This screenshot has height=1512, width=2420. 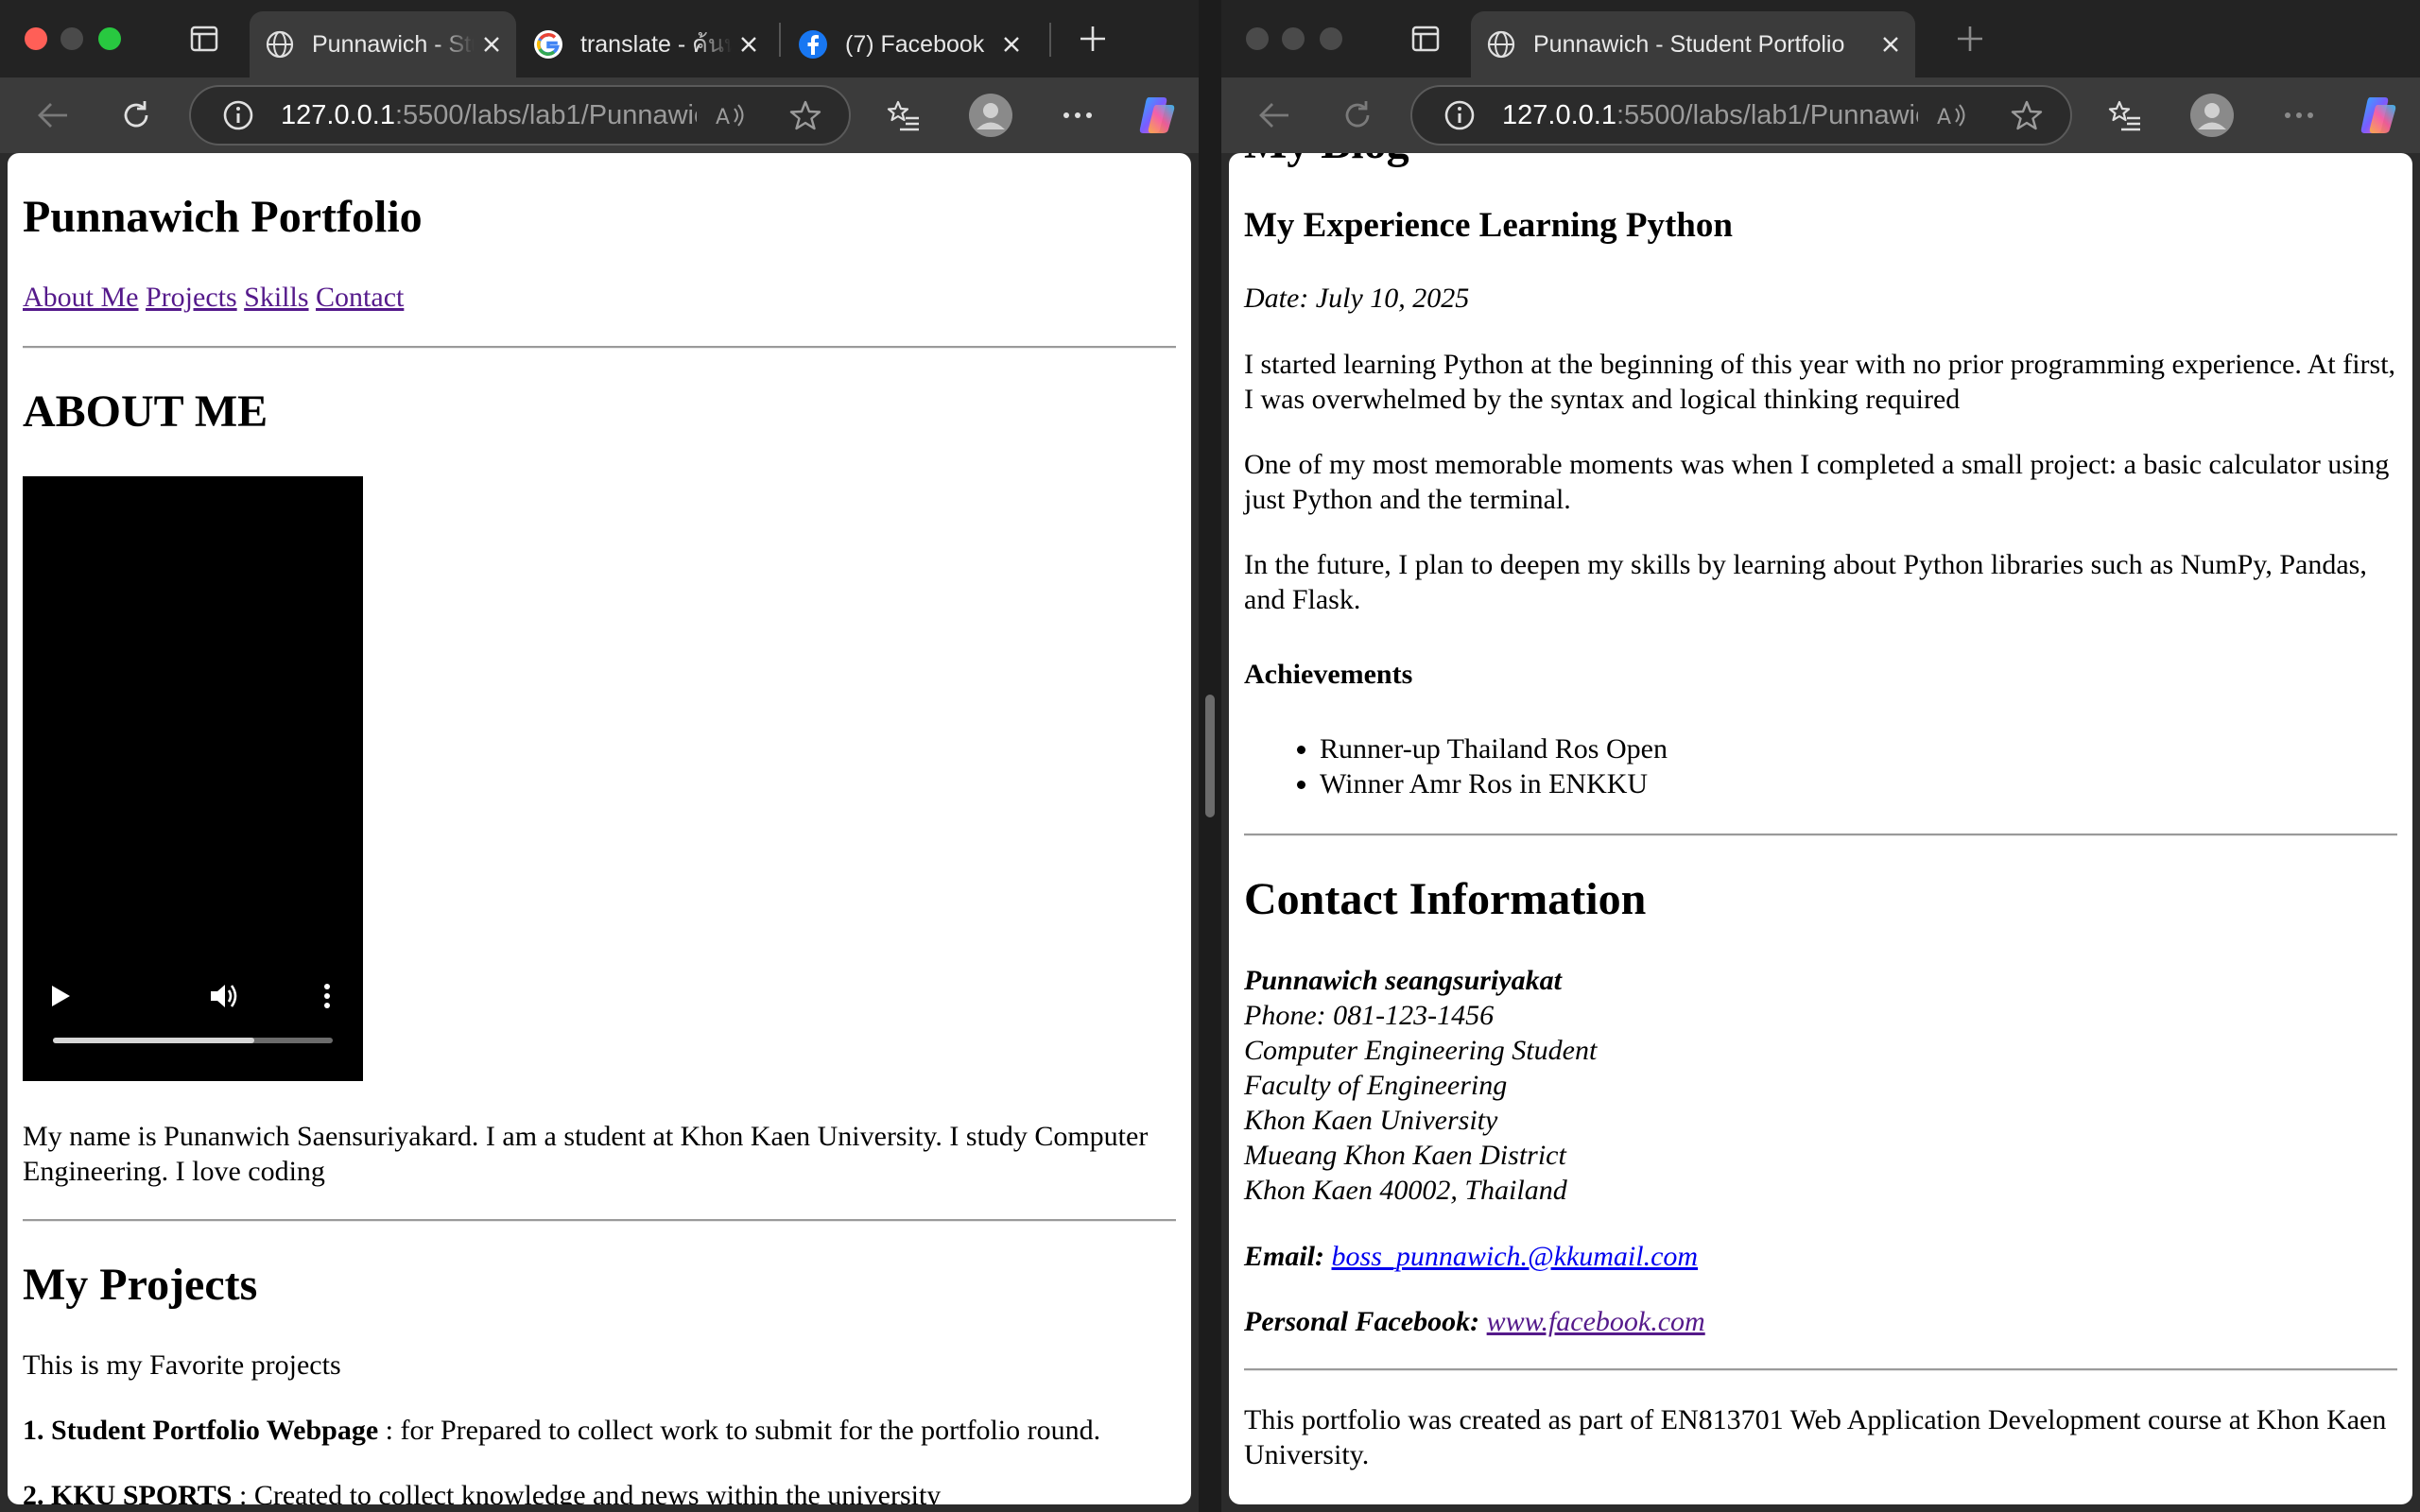 I want to click on split-view-divider, so click(x=1210, y=756).